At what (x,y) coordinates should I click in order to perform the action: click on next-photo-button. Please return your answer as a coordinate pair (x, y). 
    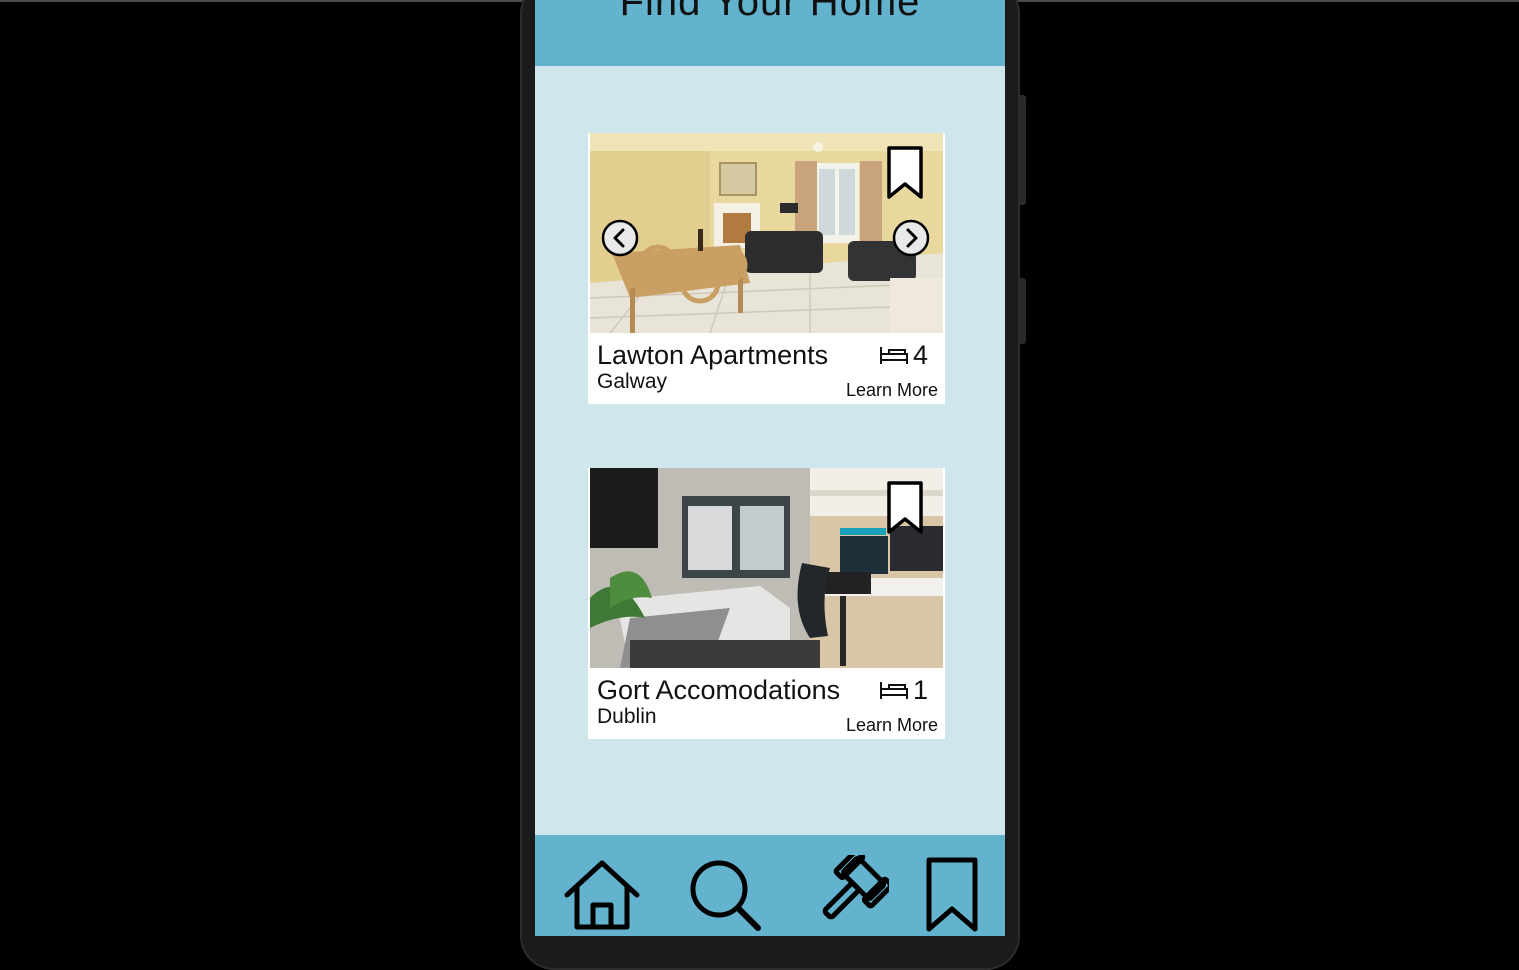
    Looking at the image, I should click on (911, 238).